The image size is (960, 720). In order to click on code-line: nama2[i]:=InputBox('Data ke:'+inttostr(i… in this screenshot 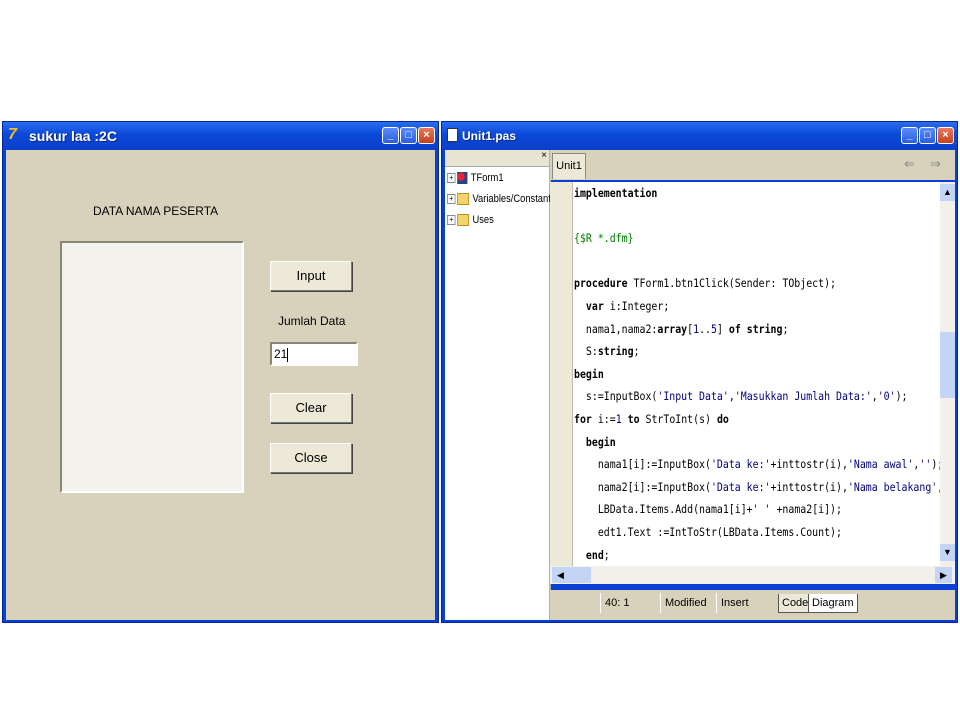, I will do `click(758, 486)`.